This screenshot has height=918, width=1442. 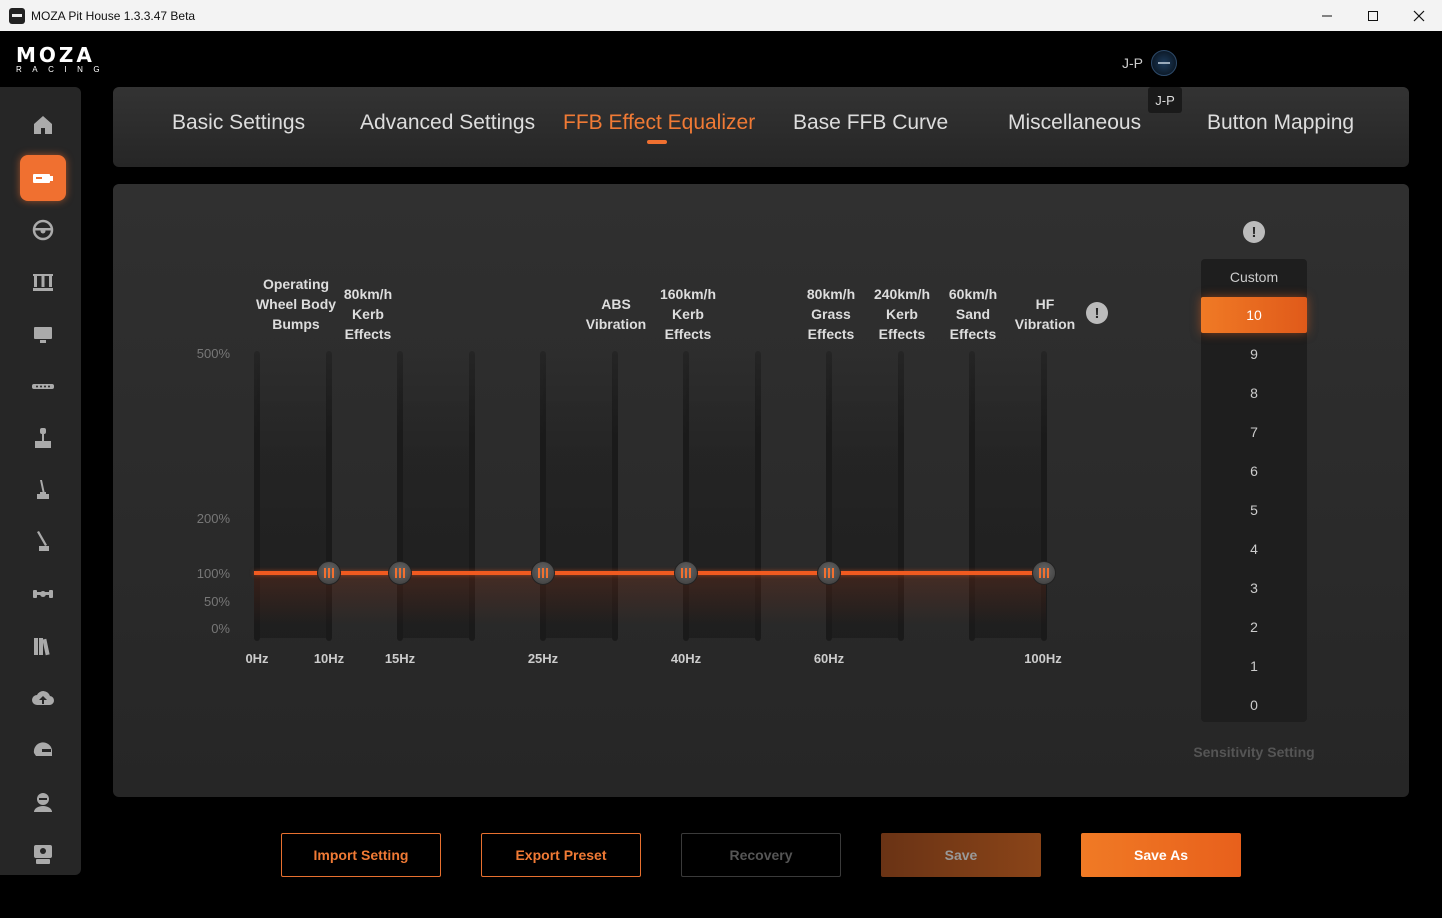 I want to click on sidebar-item-library, so click(x=43, y=646).